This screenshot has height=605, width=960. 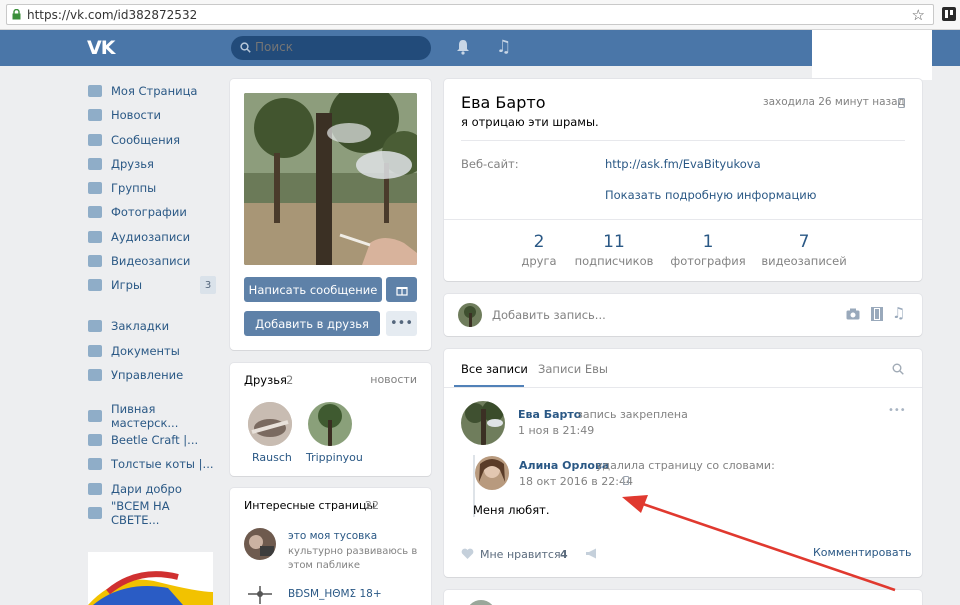 What do you see at coordinates (152, 326) in the screenshot?
I see `menu-item-bookmarks: Закладки` at bounding box center [152, 326].